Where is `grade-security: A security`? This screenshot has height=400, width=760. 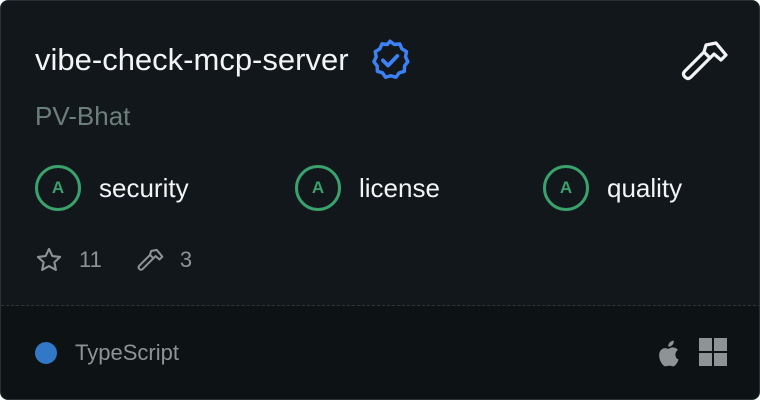
grade-security: A security is located at coordinates (112, 188).